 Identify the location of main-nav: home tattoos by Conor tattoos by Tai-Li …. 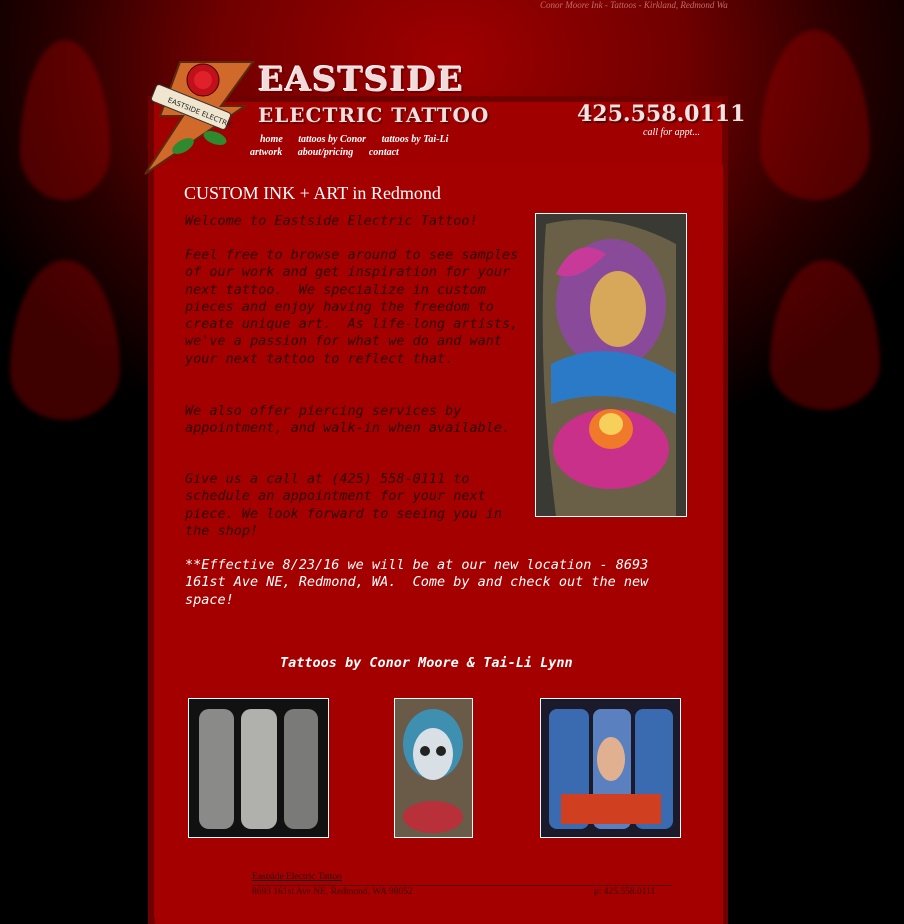
(357, 146).